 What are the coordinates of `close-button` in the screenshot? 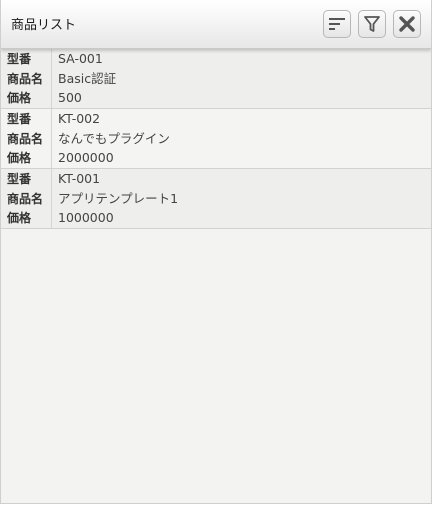 It's located at (407, 24).